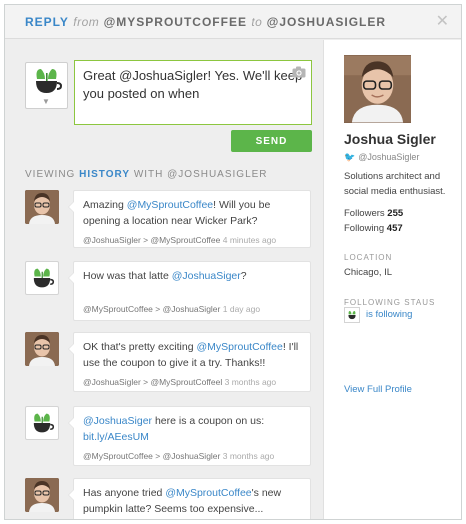 The image size is (466, 524). I want to click on message-pre: OK that's pretty exciting, so click(140, 347).